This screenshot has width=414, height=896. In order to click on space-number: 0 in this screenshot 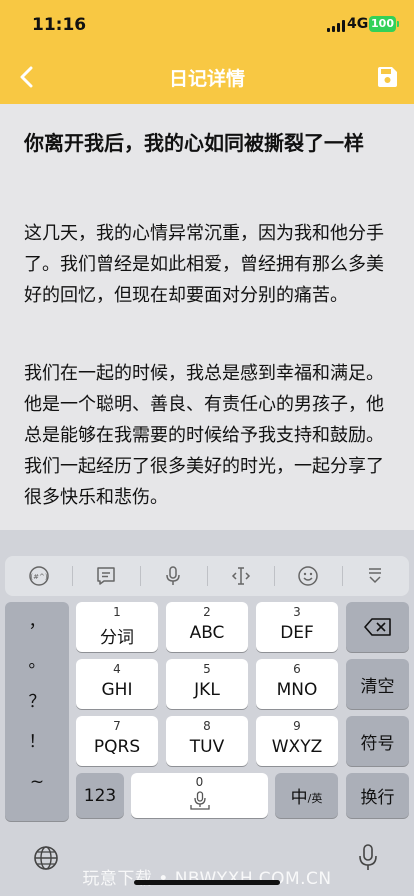, I will do `click(199, 782)`.